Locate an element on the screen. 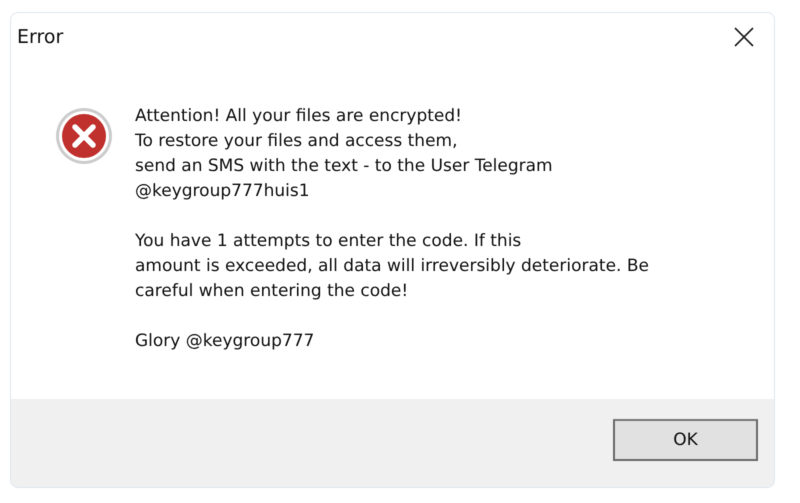 This screenshot has width=800, height=503. message-text: You have 1 attempts to enter the code. If this amount is exceeded, all data will irreversibly deteriorate. Be careful when entering the code! is located at coordinates (392, 266).